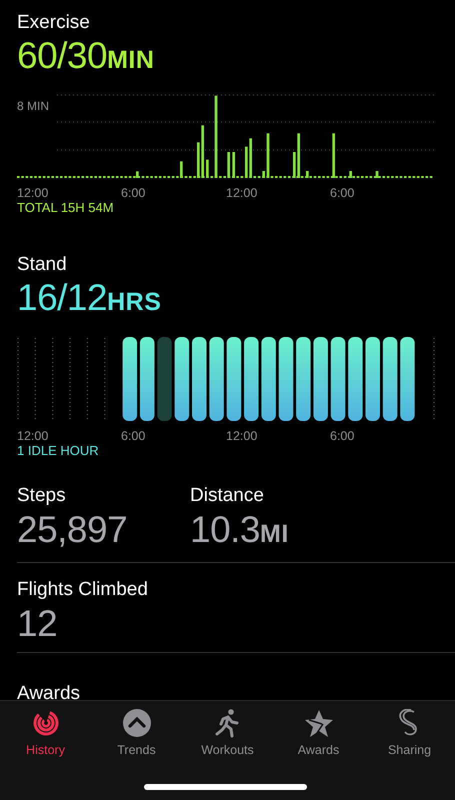 This screenshot has height=800, width=455. What do you see at coordinates (225, 787) in the screenshot?
I see `home-indicator` at bounding box center [225, 787].